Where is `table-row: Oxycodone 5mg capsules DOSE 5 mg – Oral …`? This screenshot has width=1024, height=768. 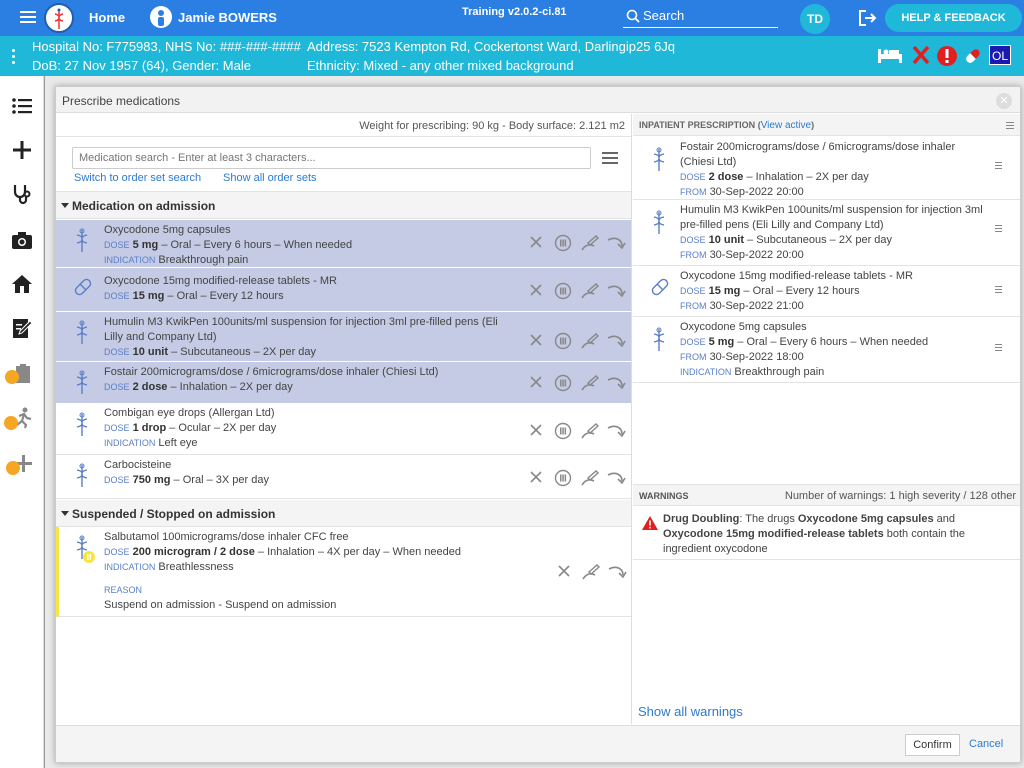
table-row: Oxycodone 5mg capsules DOSE 5 mg – Oral … is located at coordinates (343, 244).